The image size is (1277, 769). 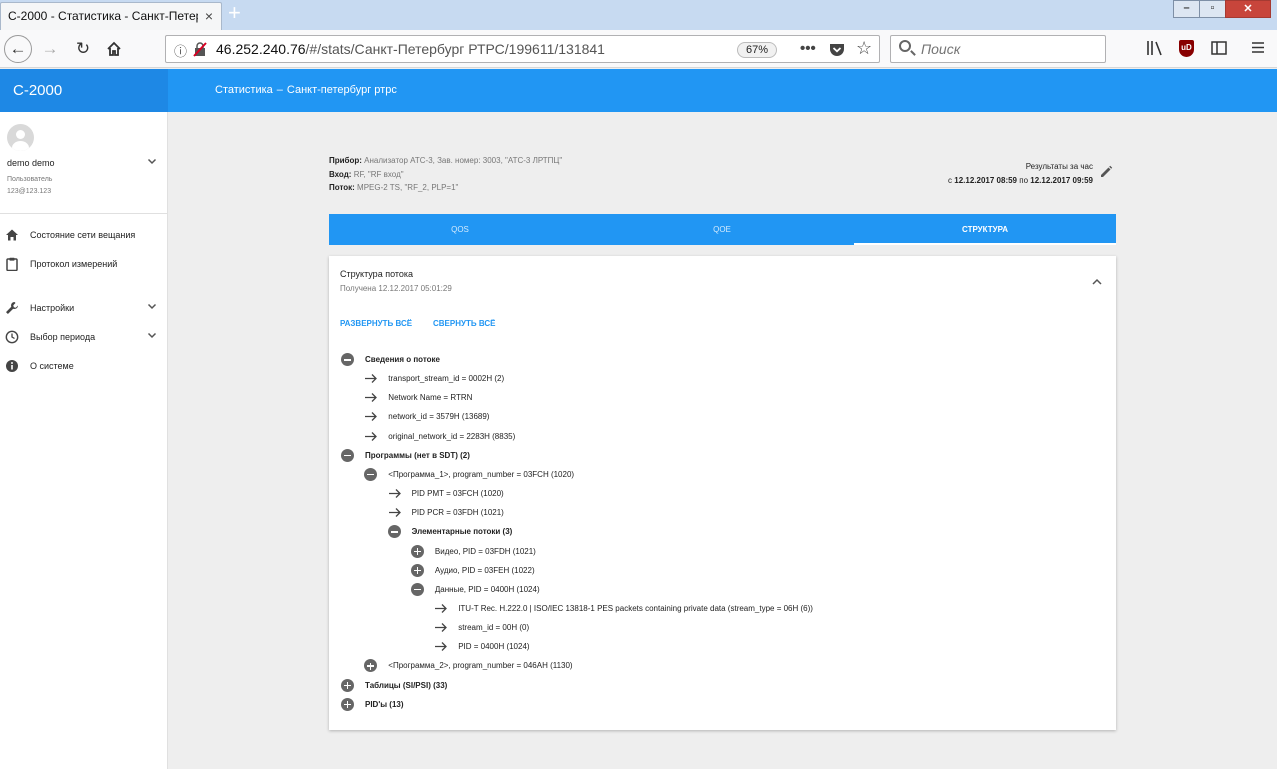 What do you see at coordinates (985, 229) in the screenshot?
I see `tab-structure: СТРУКТУРА` at bounding box center [985, 229].